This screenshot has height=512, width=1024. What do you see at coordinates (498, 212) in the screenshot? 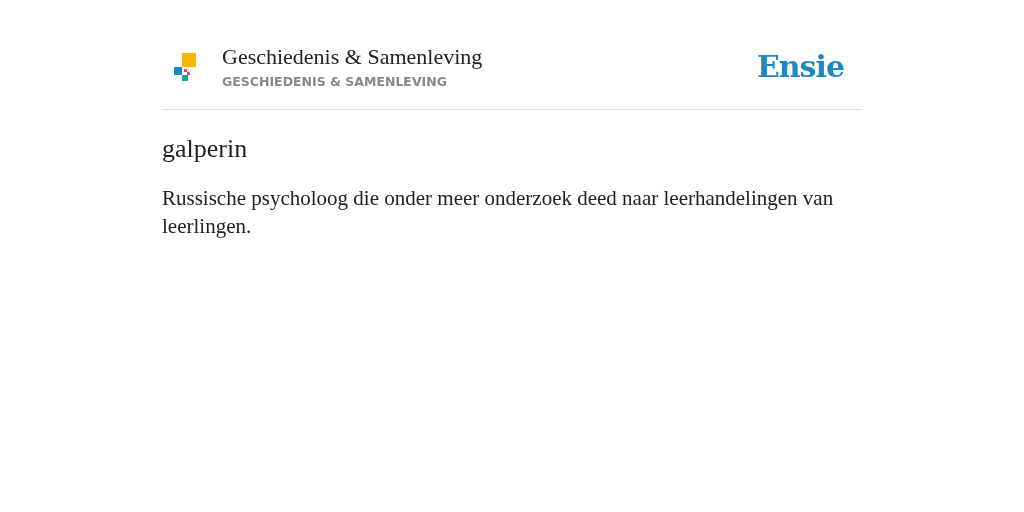
I see `entry-definition: Russische psycholoog die onder meer onderzoek deed naar leerhandelingen van leerlingen.` at bounding box center [498, 212].